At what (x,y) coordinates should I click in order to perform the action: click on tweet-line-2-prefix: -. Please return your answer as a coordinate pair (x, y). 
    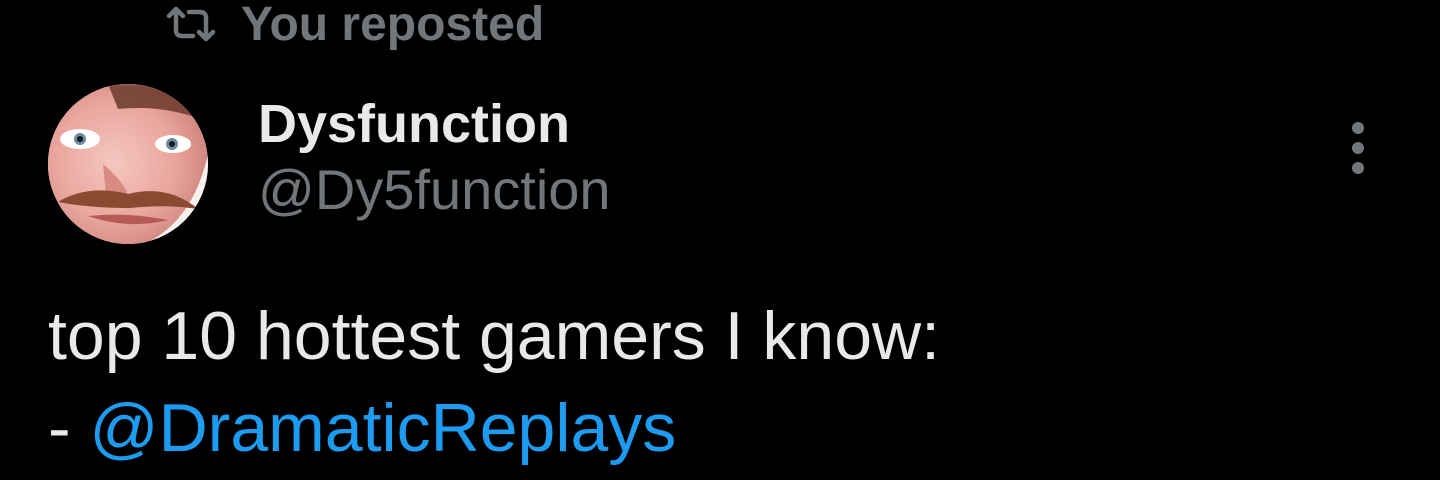
    Looking at the image, I should click on (69, 428).